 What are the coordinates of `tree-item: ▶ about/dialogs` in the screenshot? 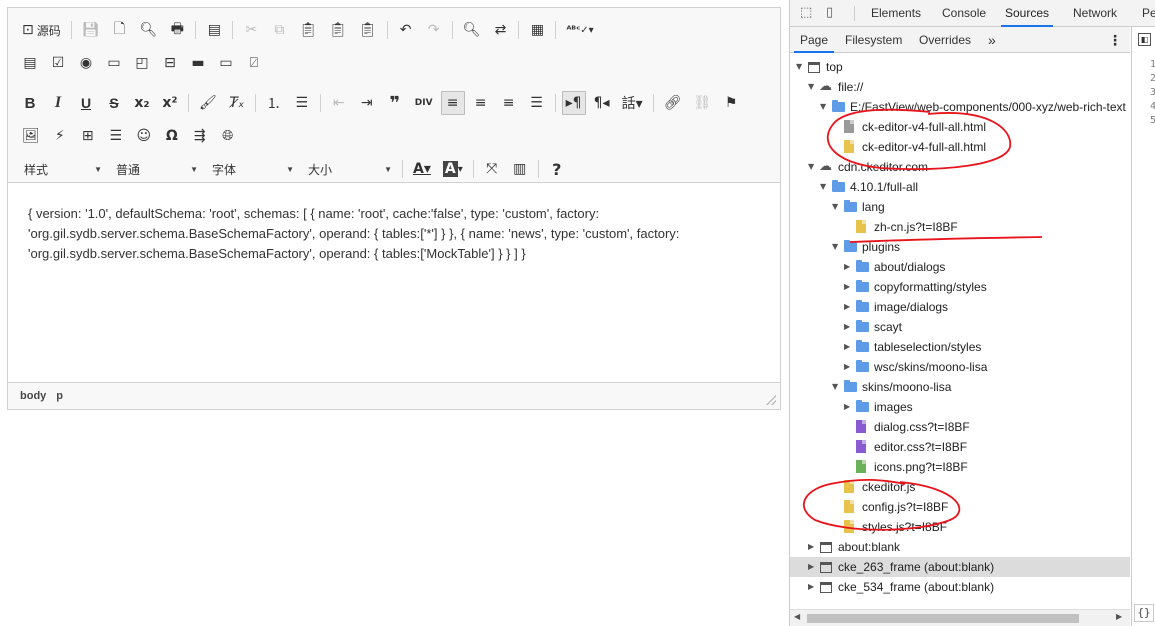 It's located at (960, 267).